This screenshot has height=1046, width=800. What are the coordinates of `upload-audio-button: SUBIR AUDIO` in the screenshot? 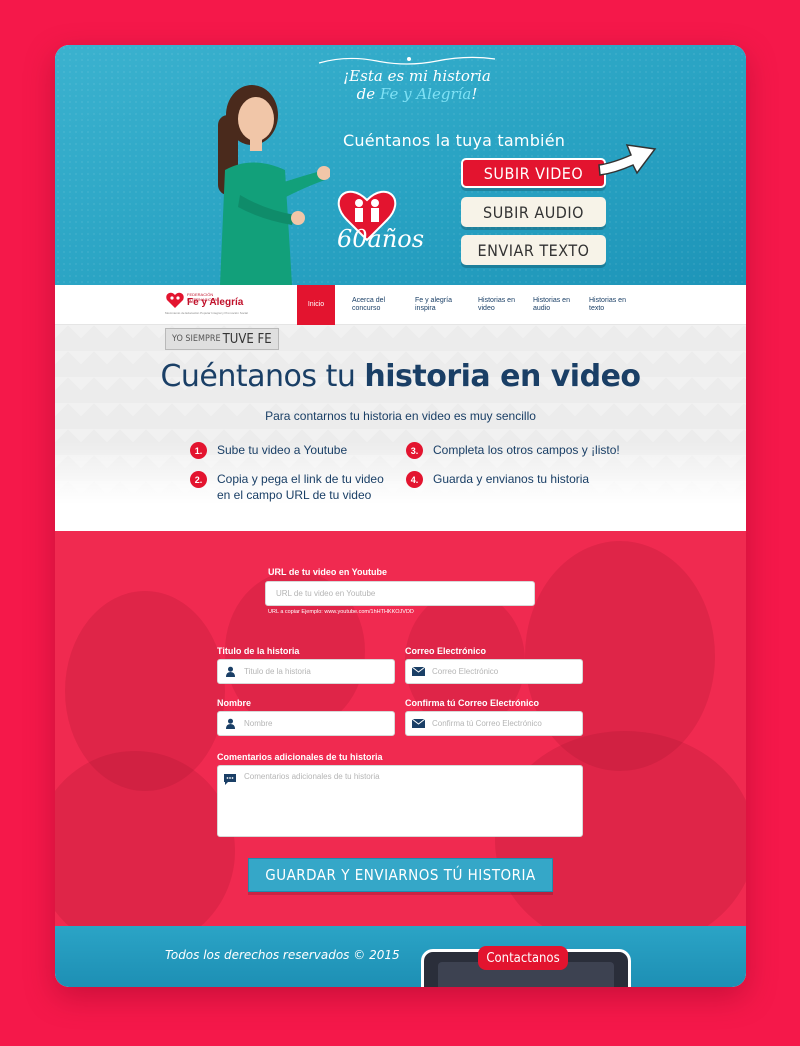 It's located at (533, 212).